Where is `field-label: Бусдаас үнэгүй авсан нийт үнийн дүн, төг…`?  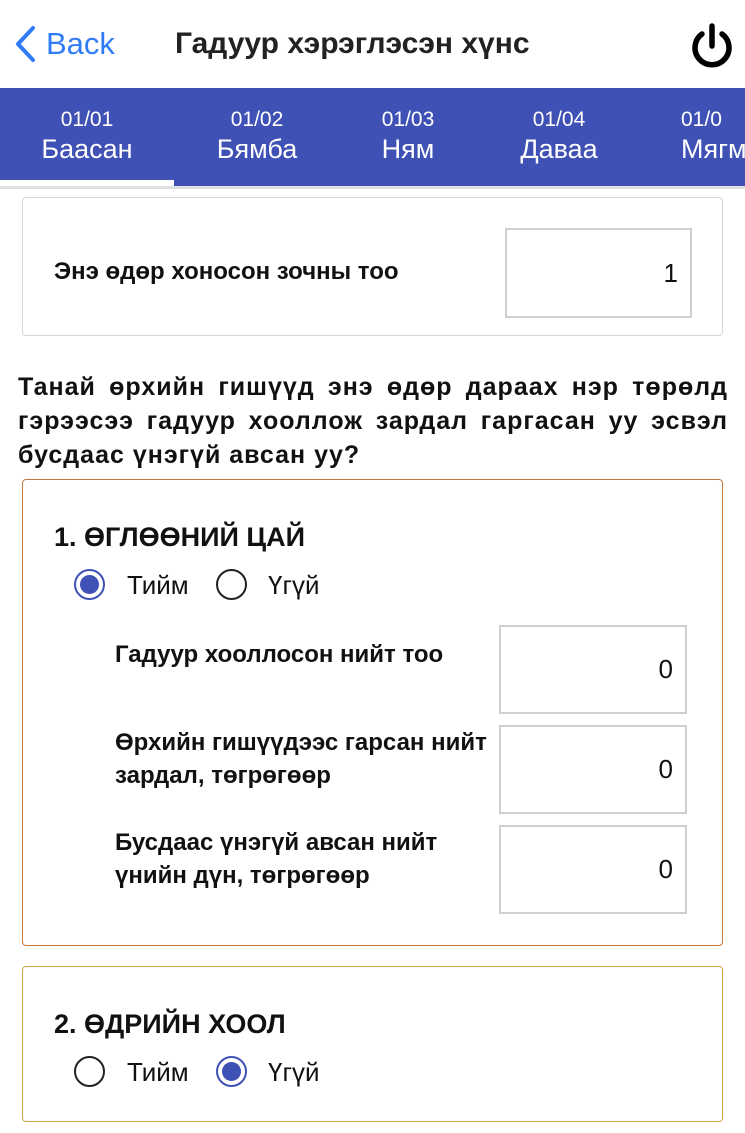 field-label: Бусдаас үнэгүй авсан нийт үнийн дүн, төг… is located at coordinates (276, 859).